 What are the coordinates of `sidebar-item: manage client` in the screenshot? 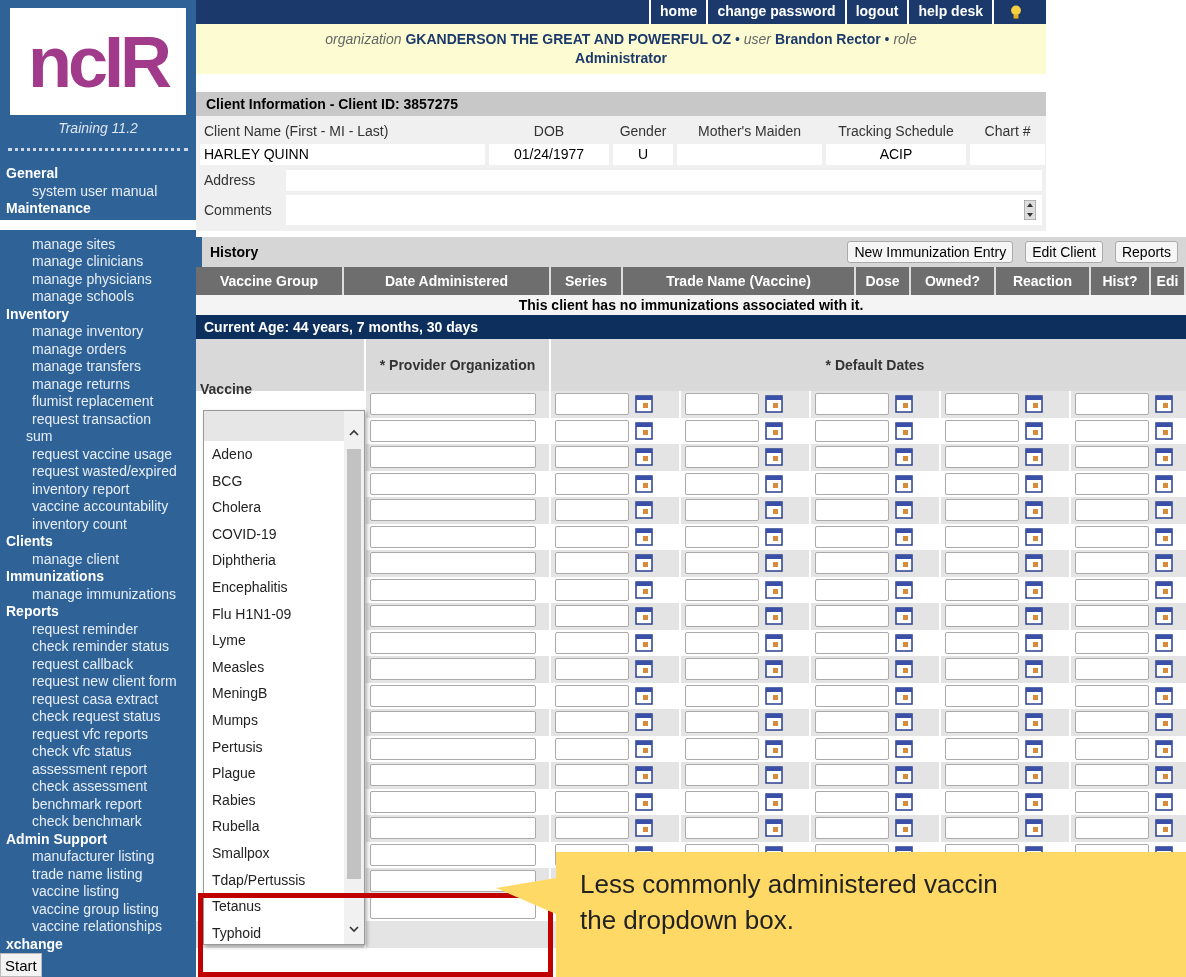 It's located at (60, 559).